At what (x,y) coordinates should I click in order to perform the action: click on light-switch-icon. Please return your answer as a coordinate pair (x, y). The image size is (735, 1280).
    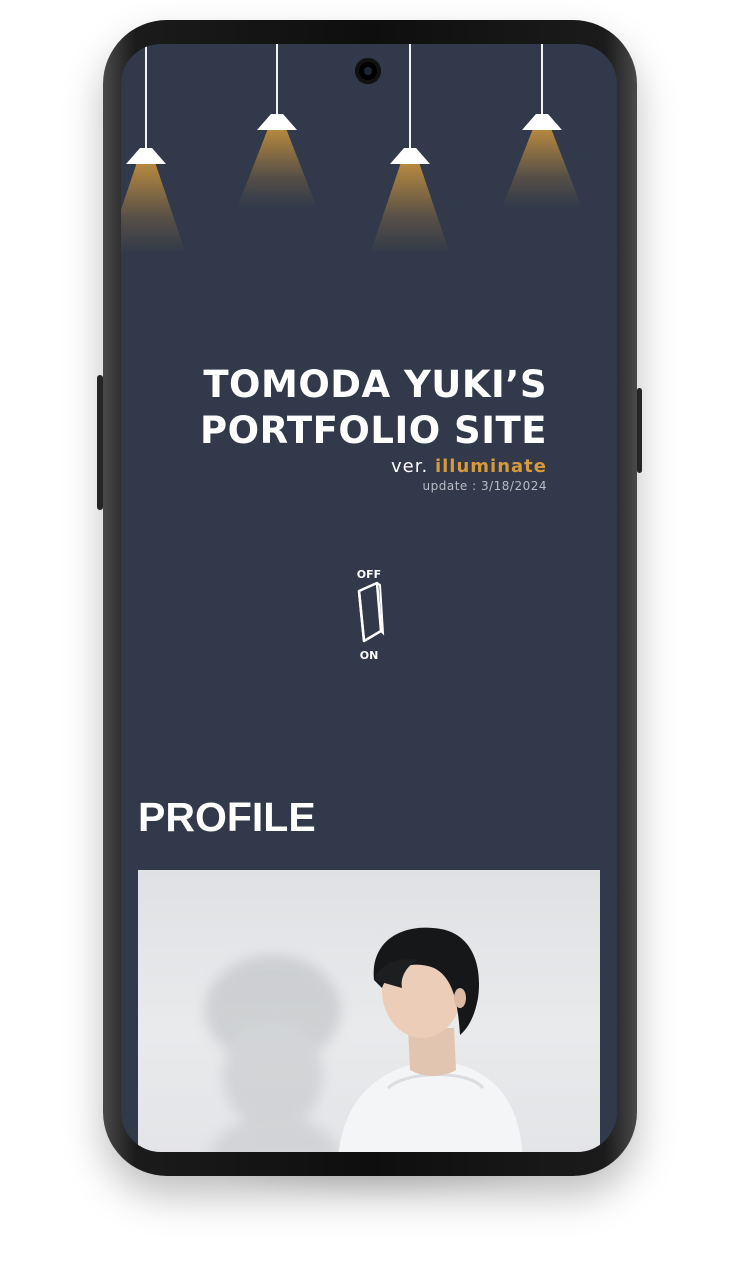
    Looking at the image, I should click on (371, 612).